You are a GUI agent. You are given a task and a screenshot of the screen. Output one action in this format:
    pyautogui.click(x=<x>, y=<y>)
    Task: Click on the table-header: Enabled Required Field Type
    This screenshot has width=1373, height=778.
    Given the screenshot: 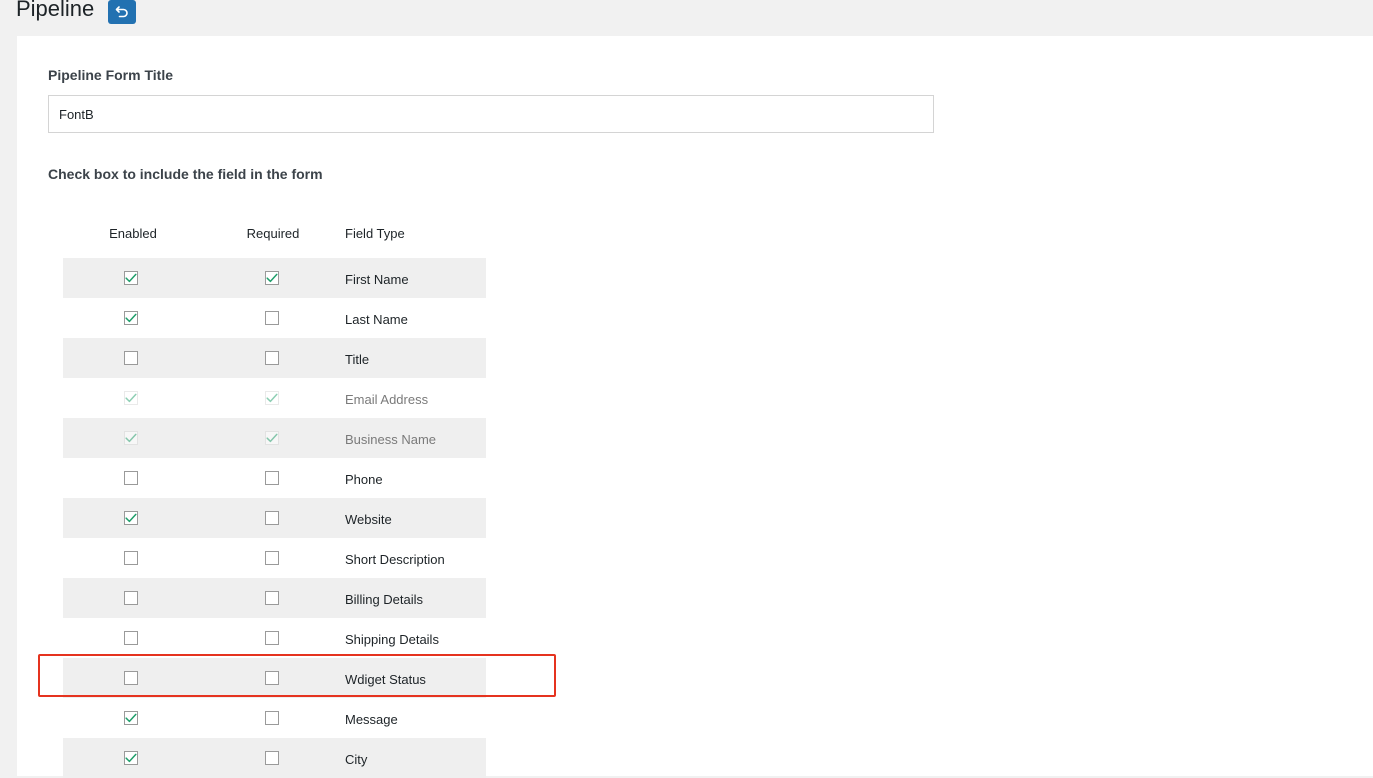 What is the action you would take?
    pyautogui.click(x=274, y=234)
    